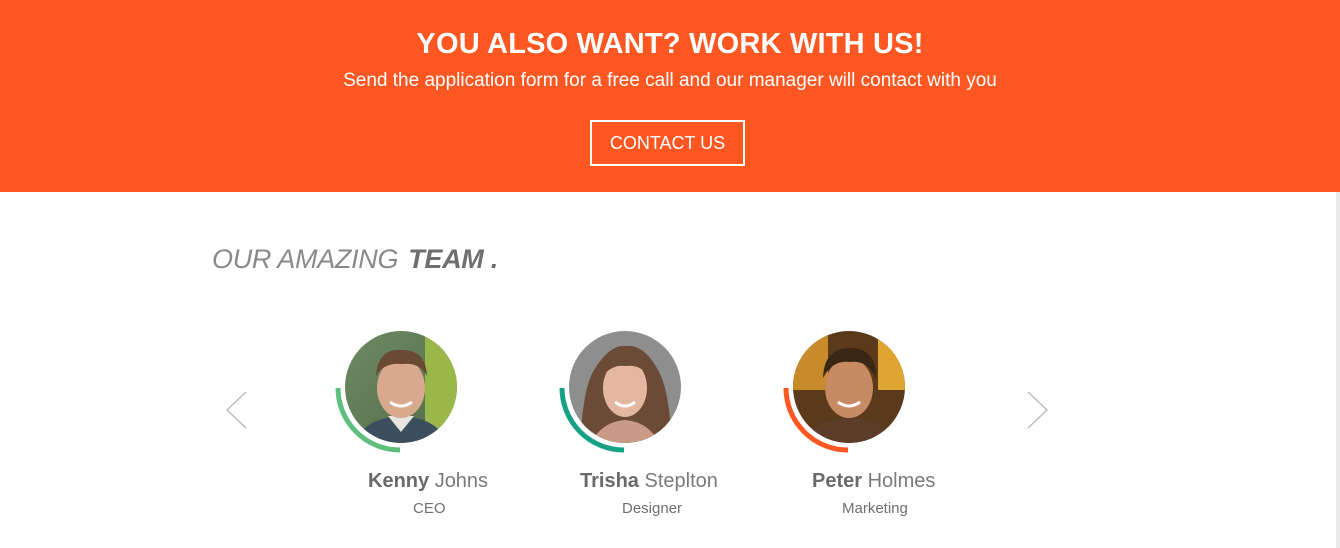 The height and width of the screenshot is (548, 1340). I want to click on member-last-name: Johns, so click(461, 481).